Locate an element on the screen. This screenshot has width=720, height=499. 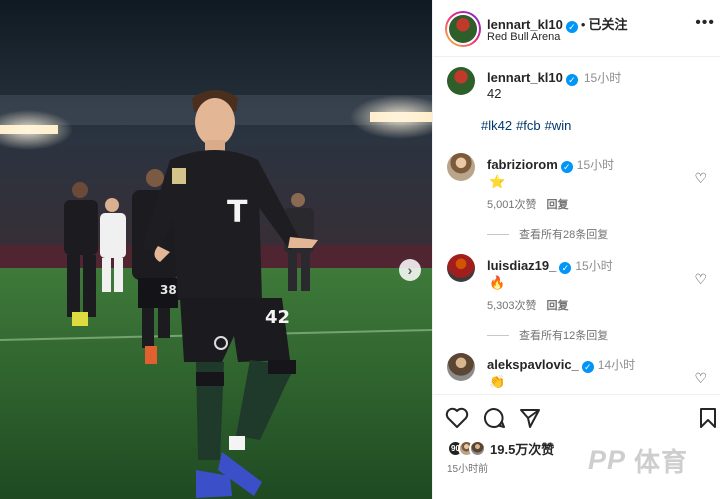
hashtag-link: #win is located at coordinates (558, 125).